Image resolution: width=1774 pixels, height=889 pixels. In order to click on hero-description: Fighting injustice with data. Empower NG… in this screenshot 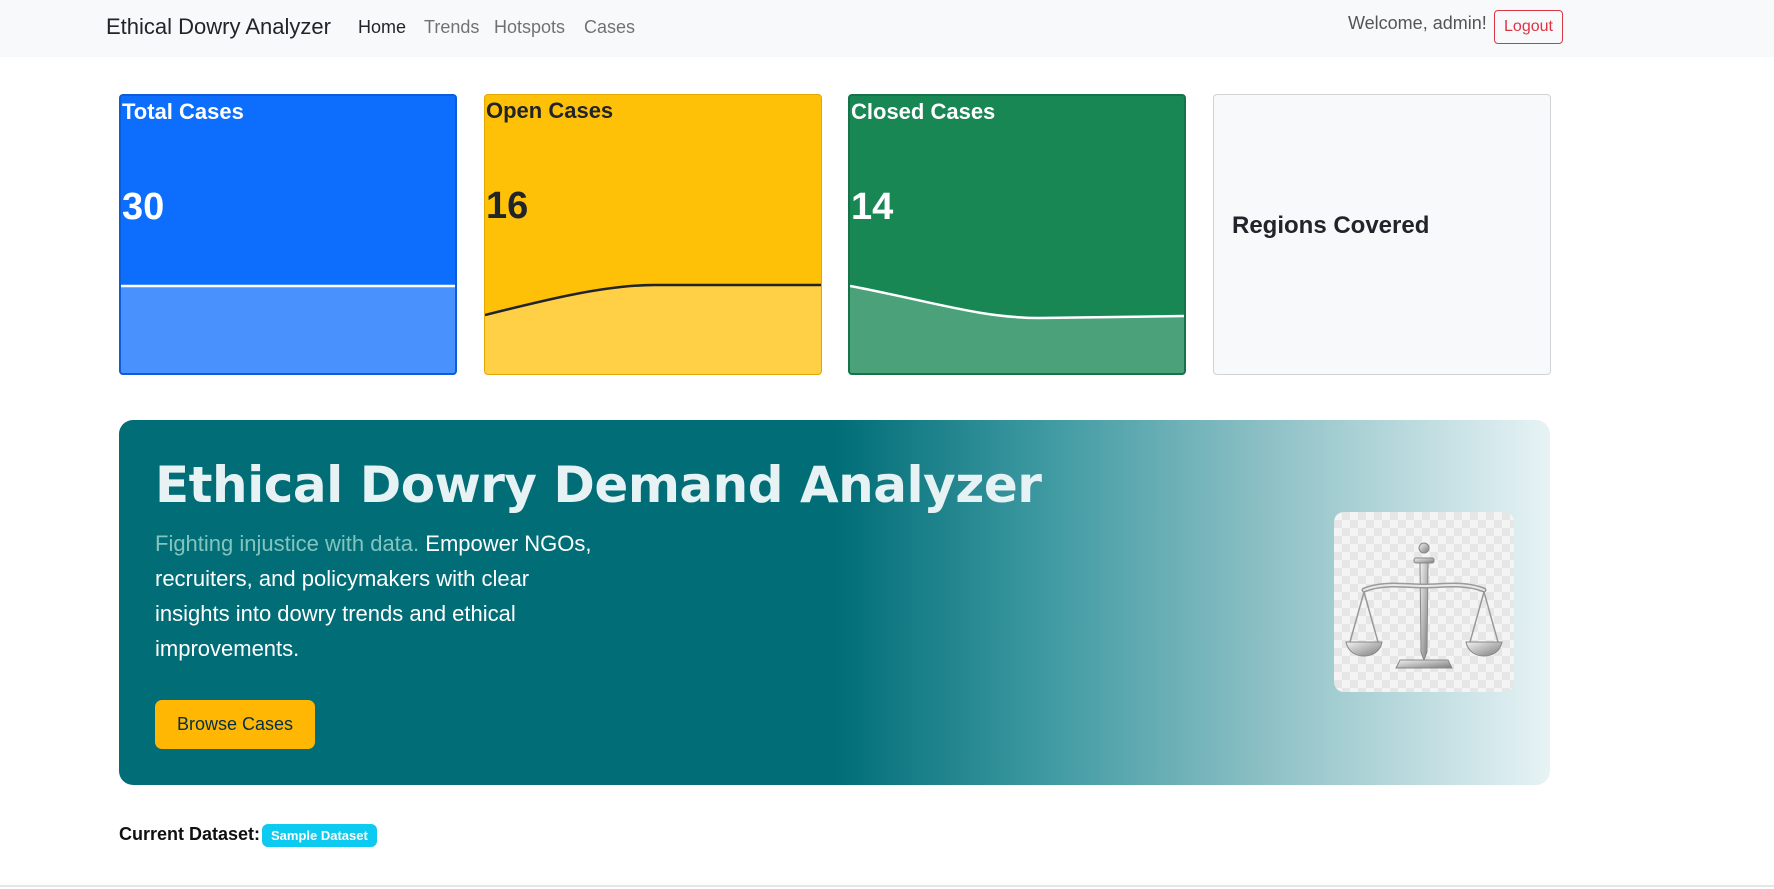, I will do `click(380, 596)`.